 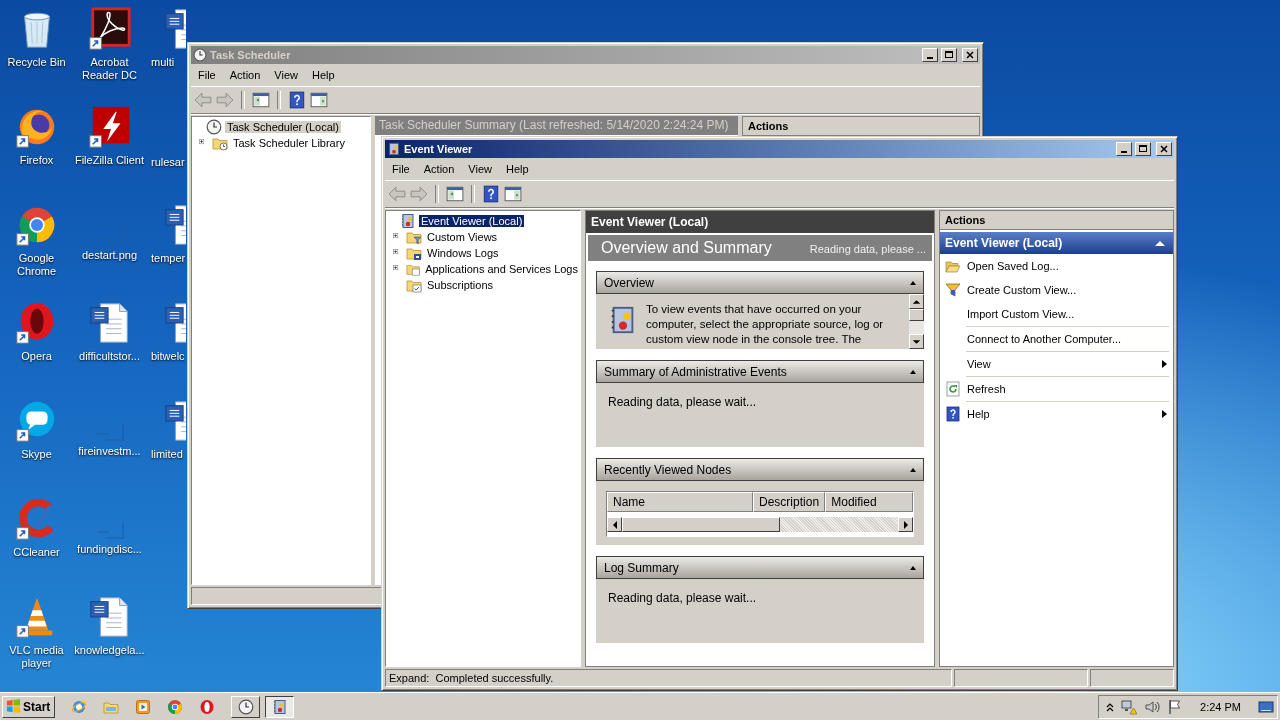 I want to click on tree-item: Custom Views, so click(x=462, y=237).